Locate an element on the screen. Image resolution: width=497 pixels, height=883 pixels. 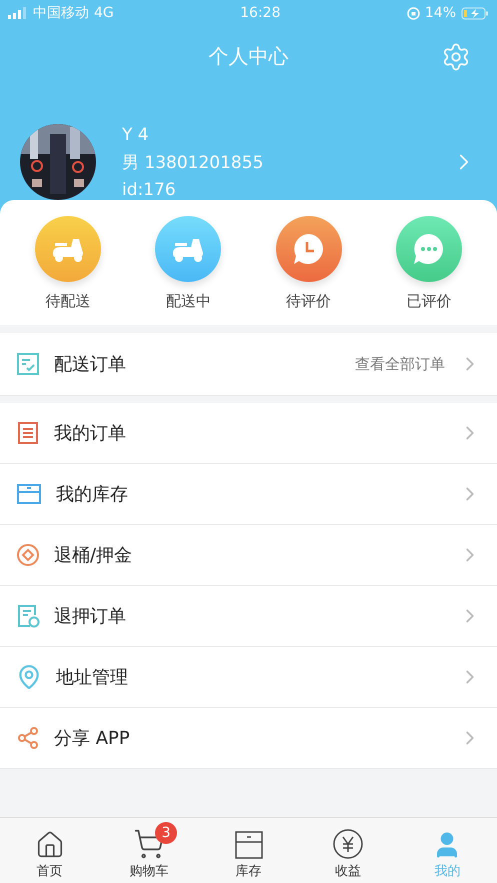
view-all-orders-link: 查看全部订单 is located at coordinates (400, 364).